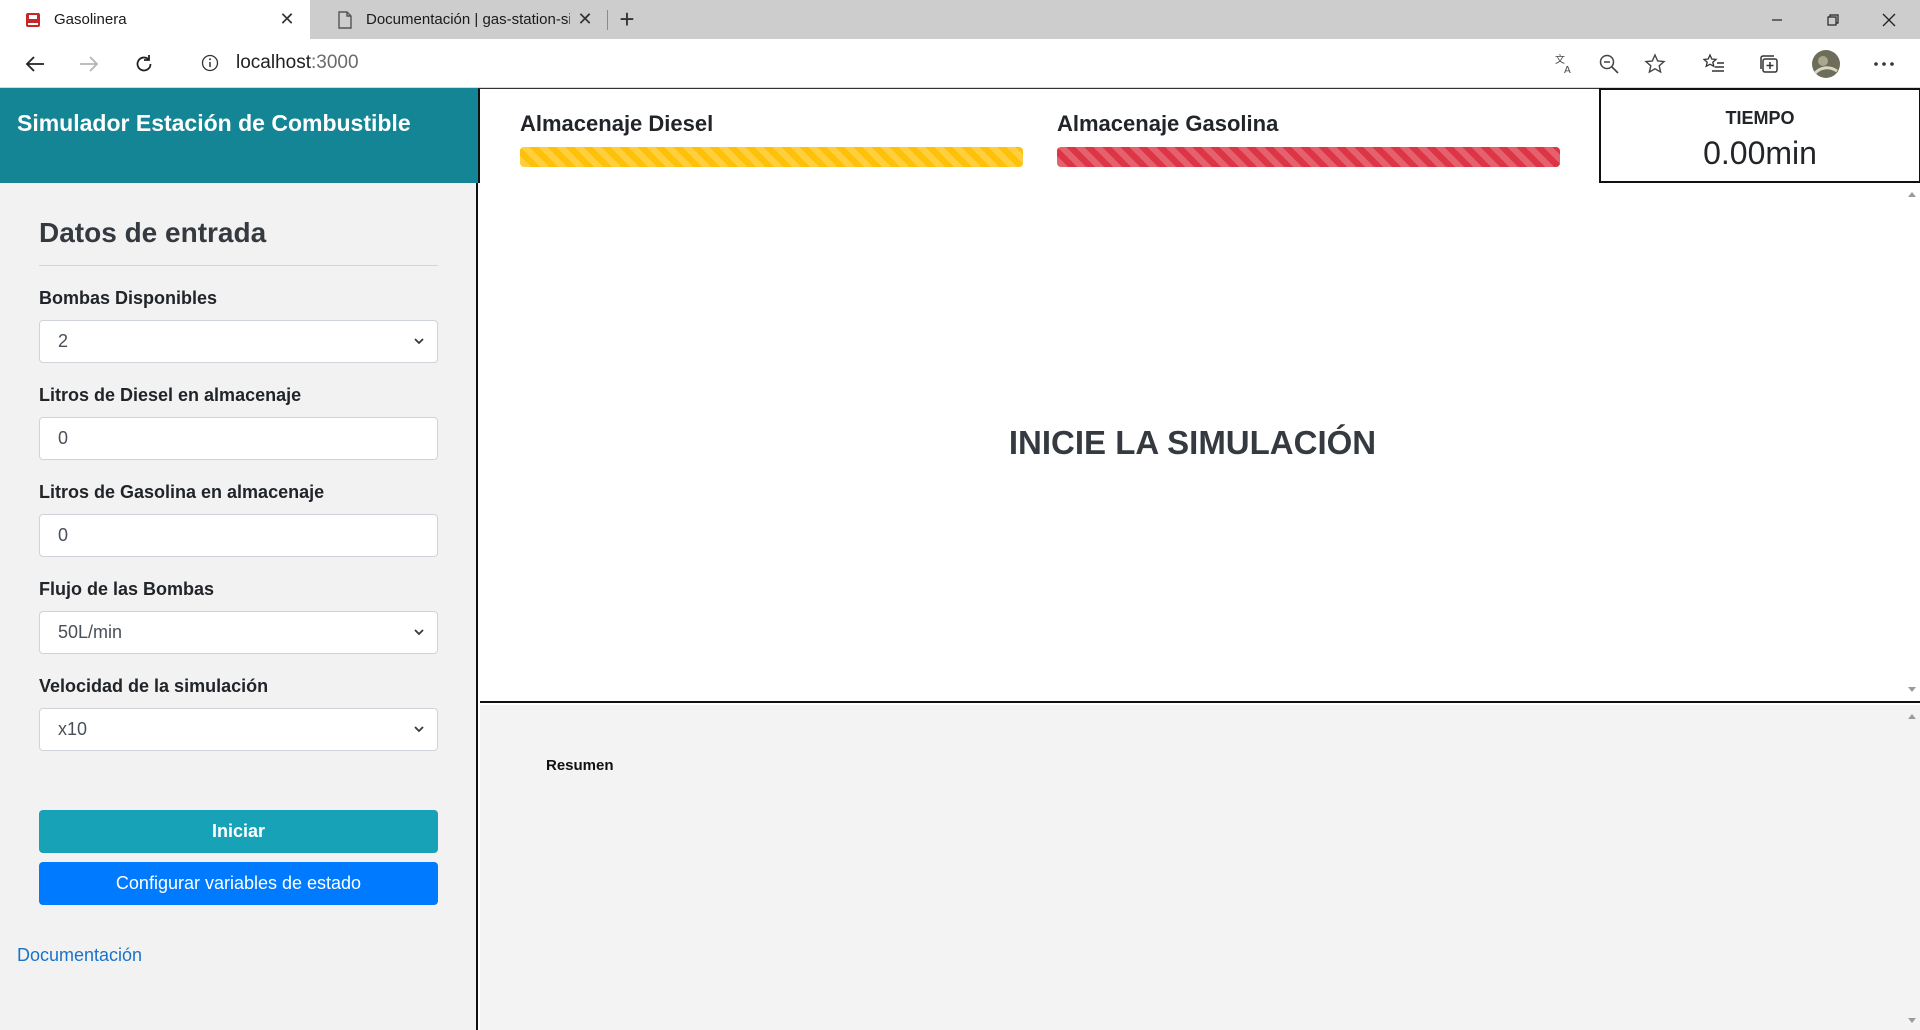 Image resolution: width=1920 pixels, height=1030 pixels. What do you see at coordinates (935, 63) in the screenshot?
I see `url-field: localhost:3000` at bounding box center [935, 63].